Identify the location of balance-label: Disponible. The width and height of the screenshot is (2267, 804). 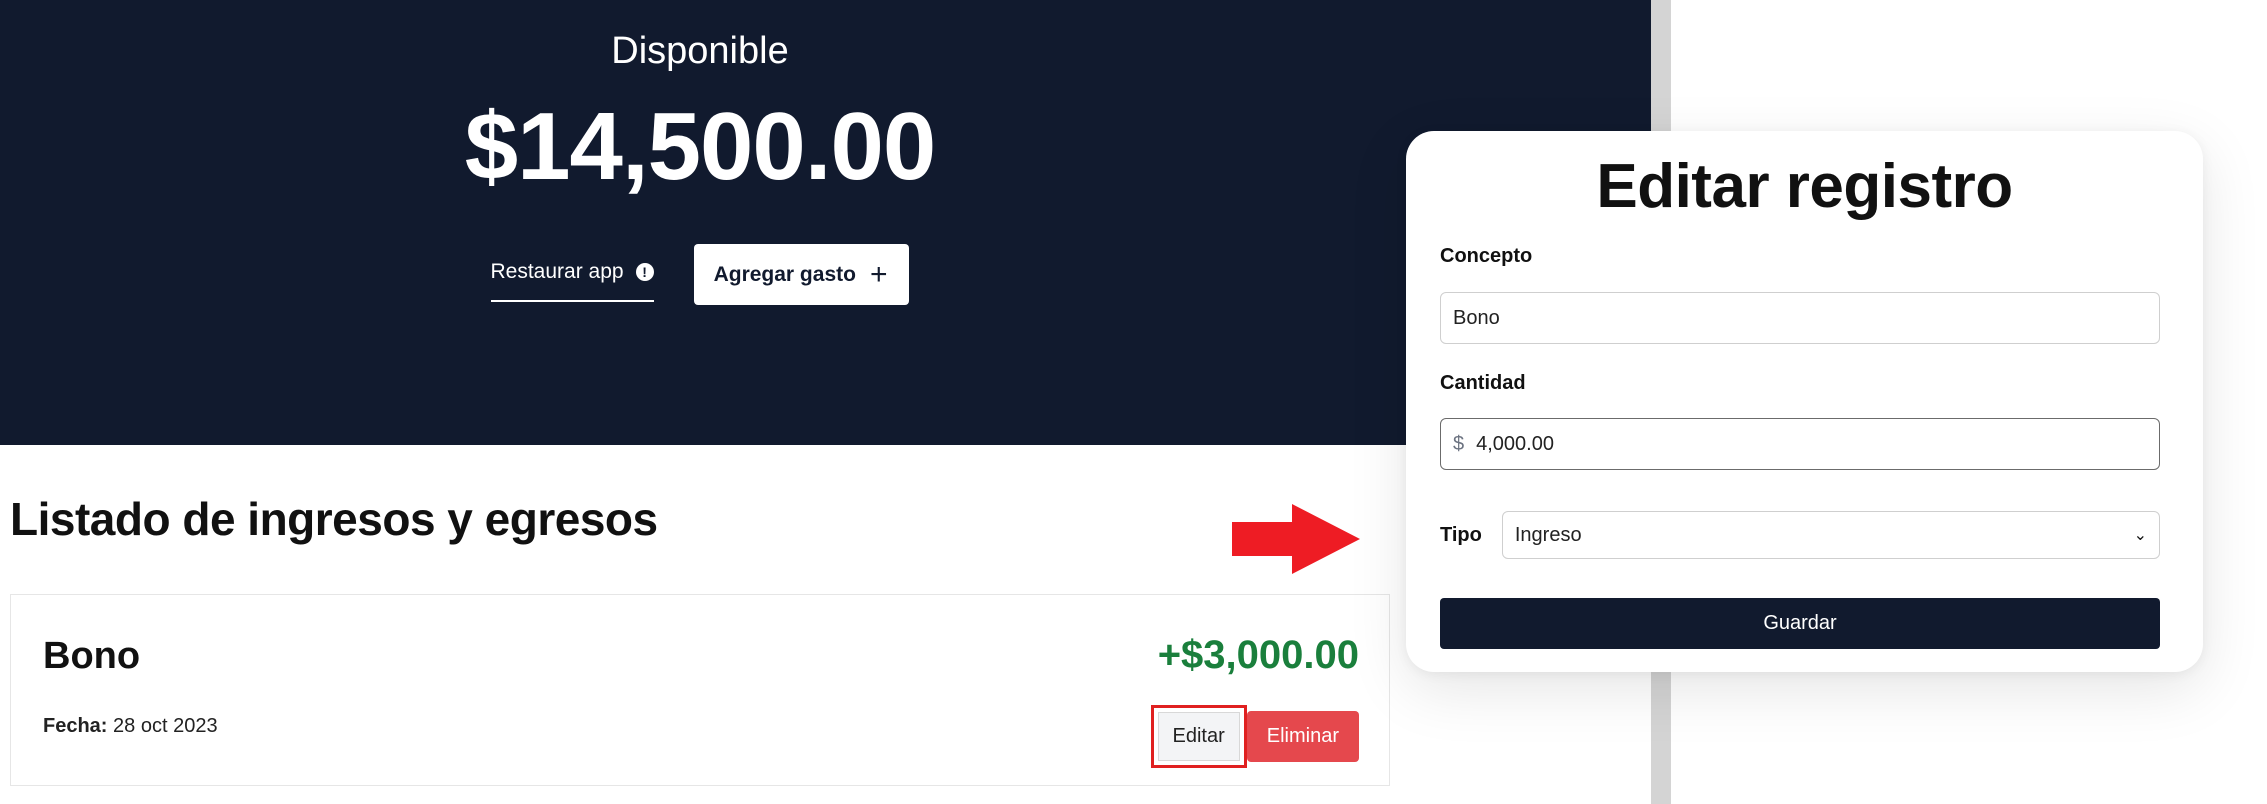
(700, 51).